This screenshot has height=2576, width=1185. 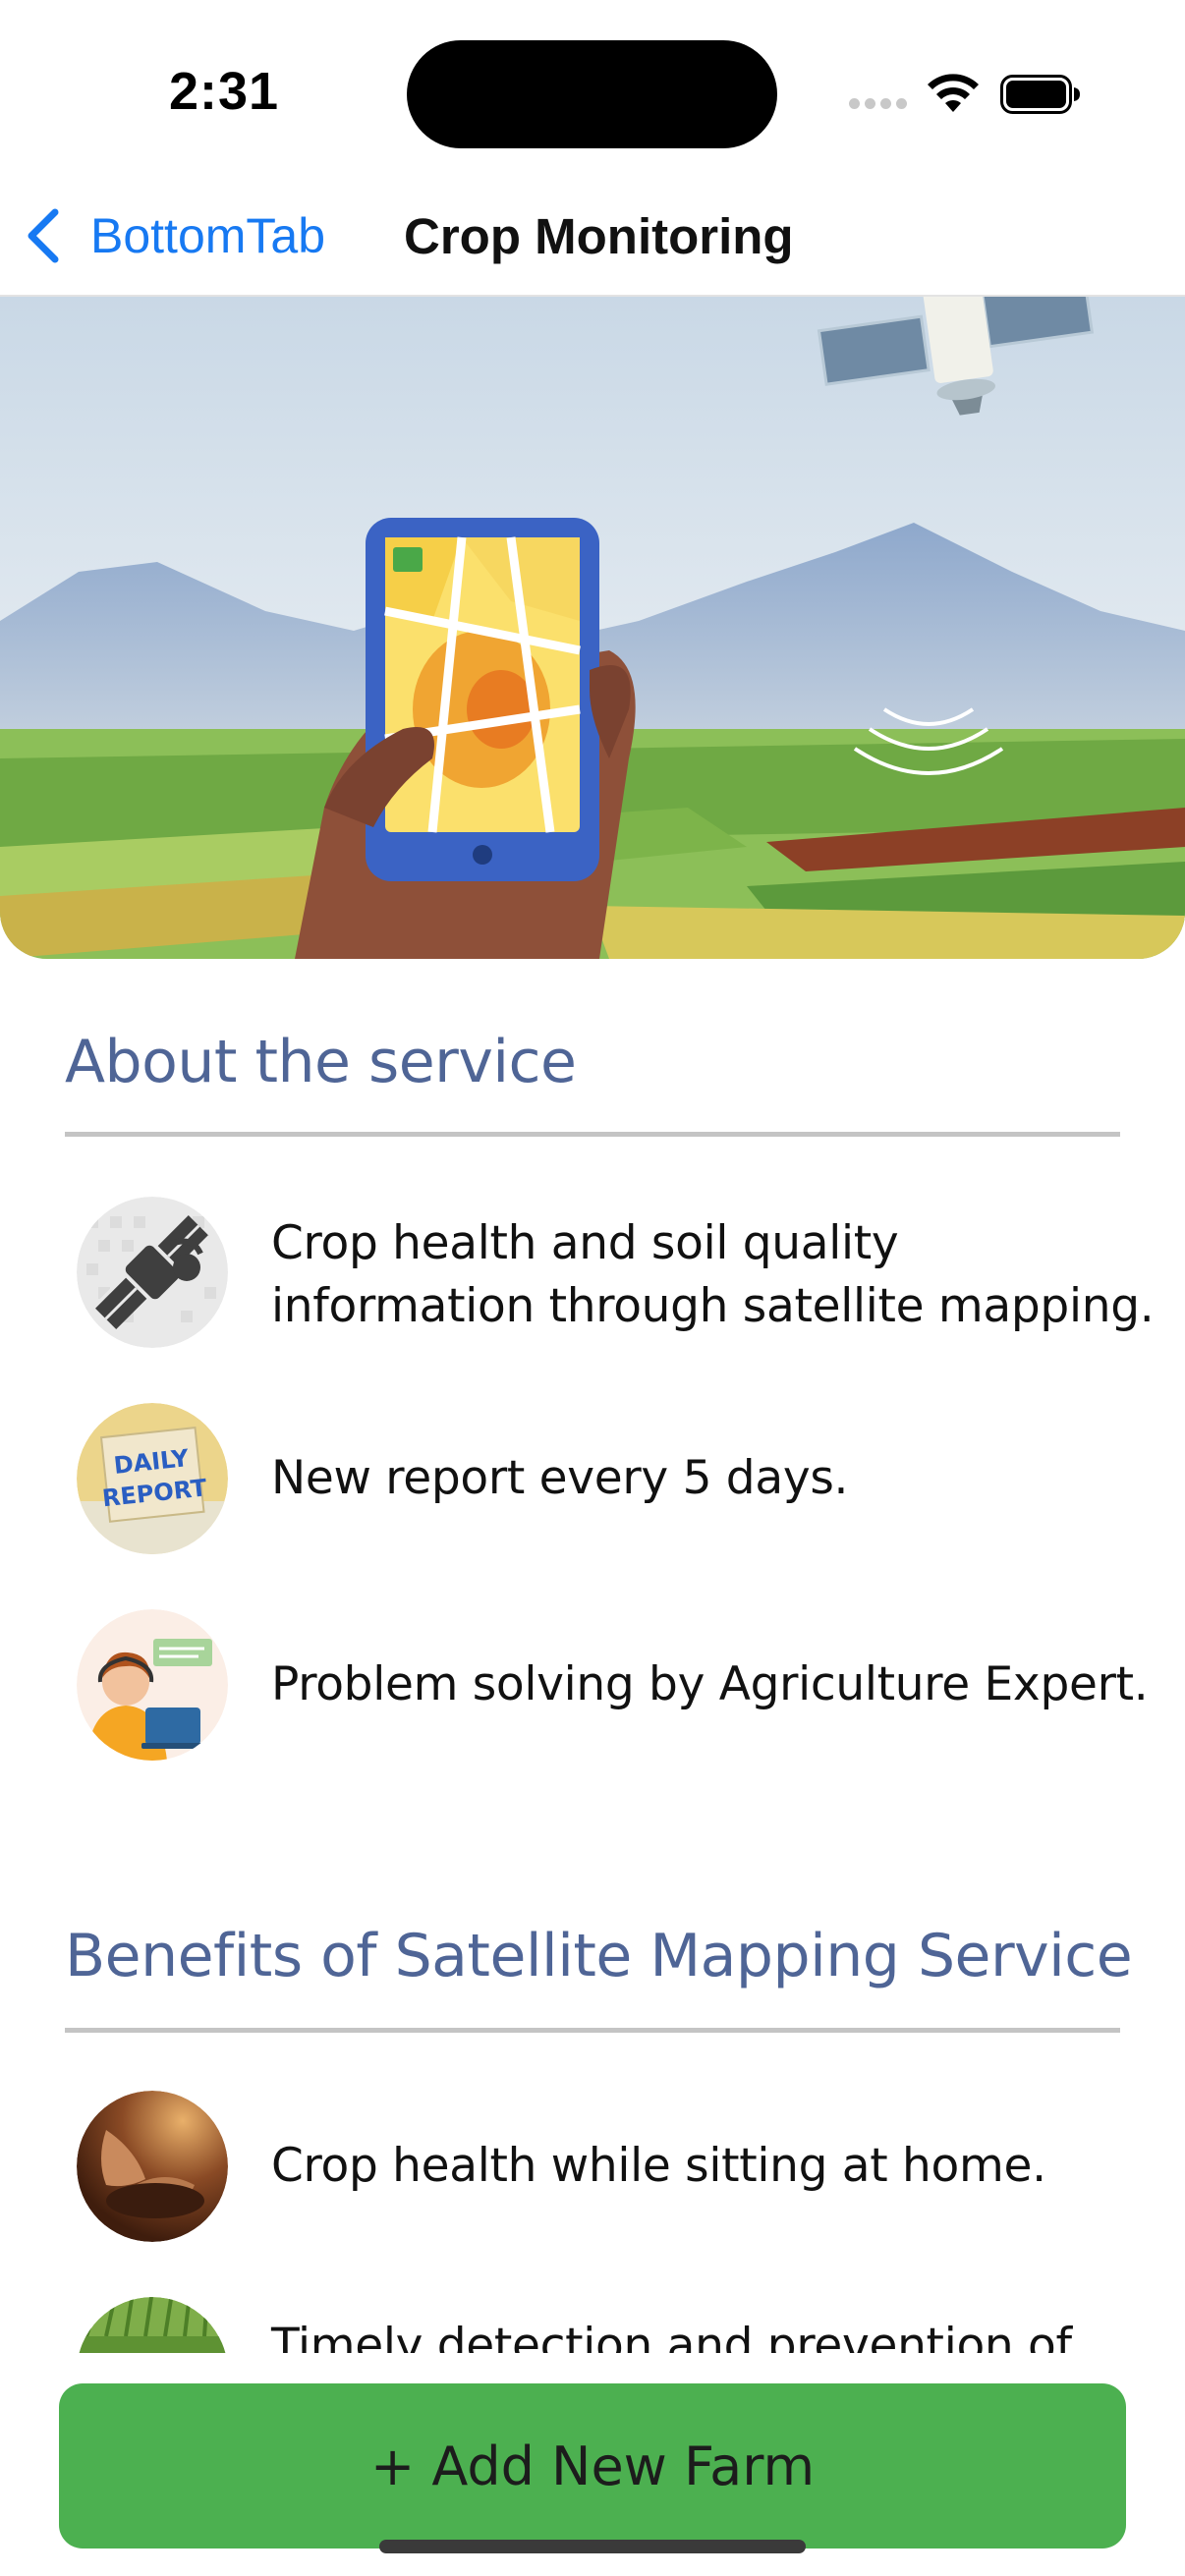 What do you see at coordinates (44, 235) in the screenshot?
I see `chevron-left-icon` at bounding box center [44, 235].